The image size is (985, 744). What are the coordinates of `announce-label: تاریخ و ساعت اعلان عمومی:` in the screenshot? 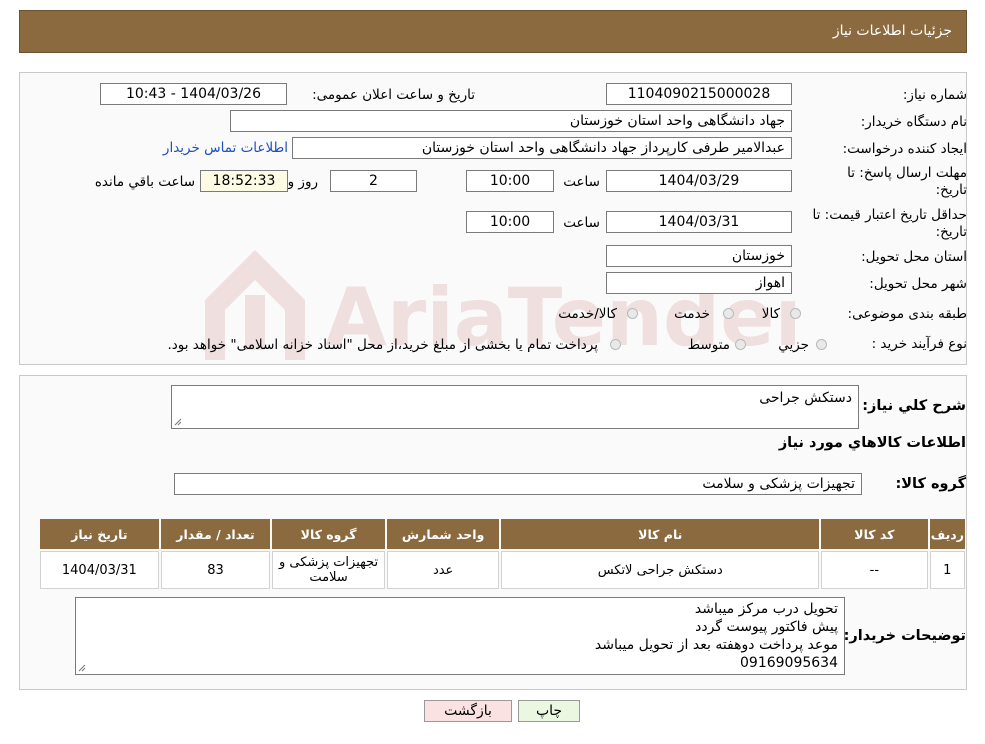 It's located at (393, 95).